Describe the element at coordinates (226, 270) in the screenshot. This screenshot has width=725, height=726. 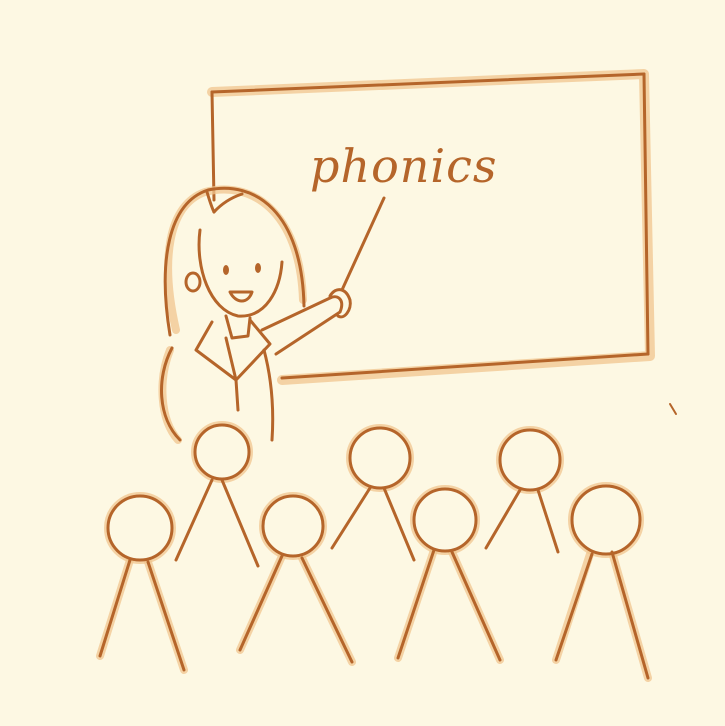
I see `teacher-left-eye` at that location.